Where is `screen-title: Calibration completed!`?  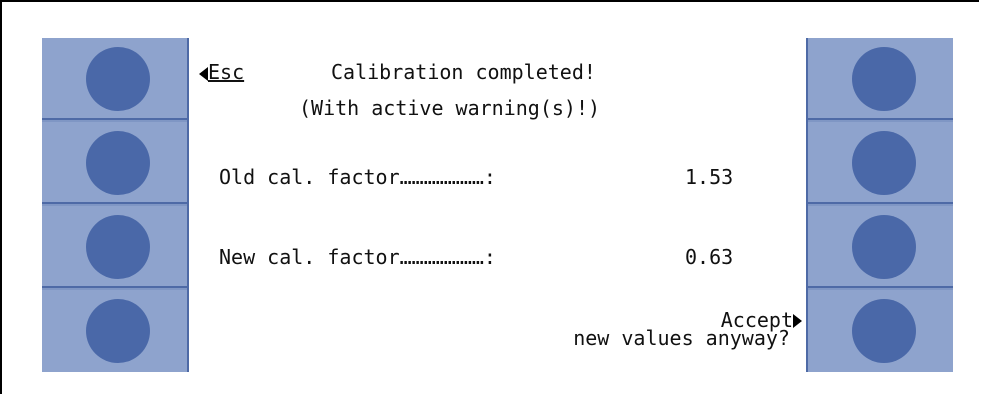
screen-title: Calibration completed! is located at coordinates (463, 72).